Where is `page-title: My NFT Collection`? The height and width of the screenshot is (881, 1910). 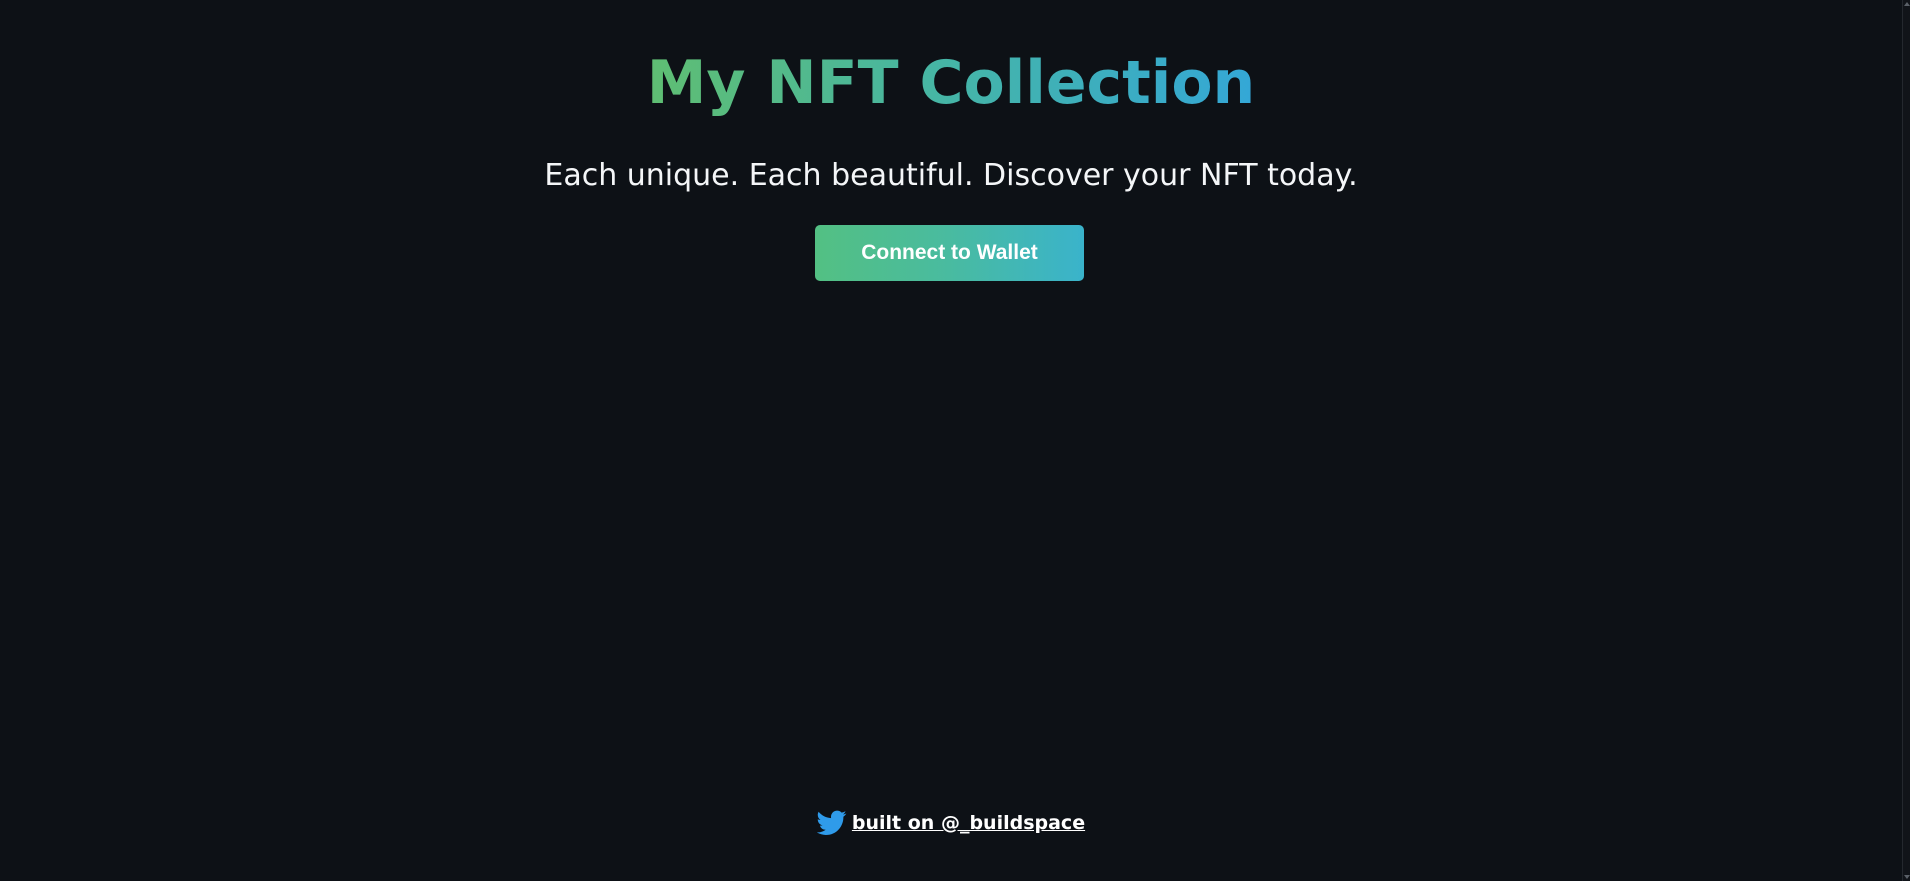 page-title: My NFT Collection is located at coordinates (951, 83).